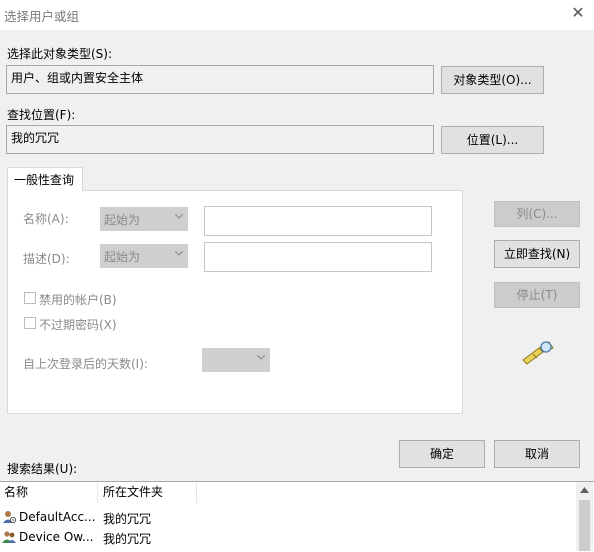  Describe the element at coordinates (318, 257) in the screenshot. I see `description-input` at that location.